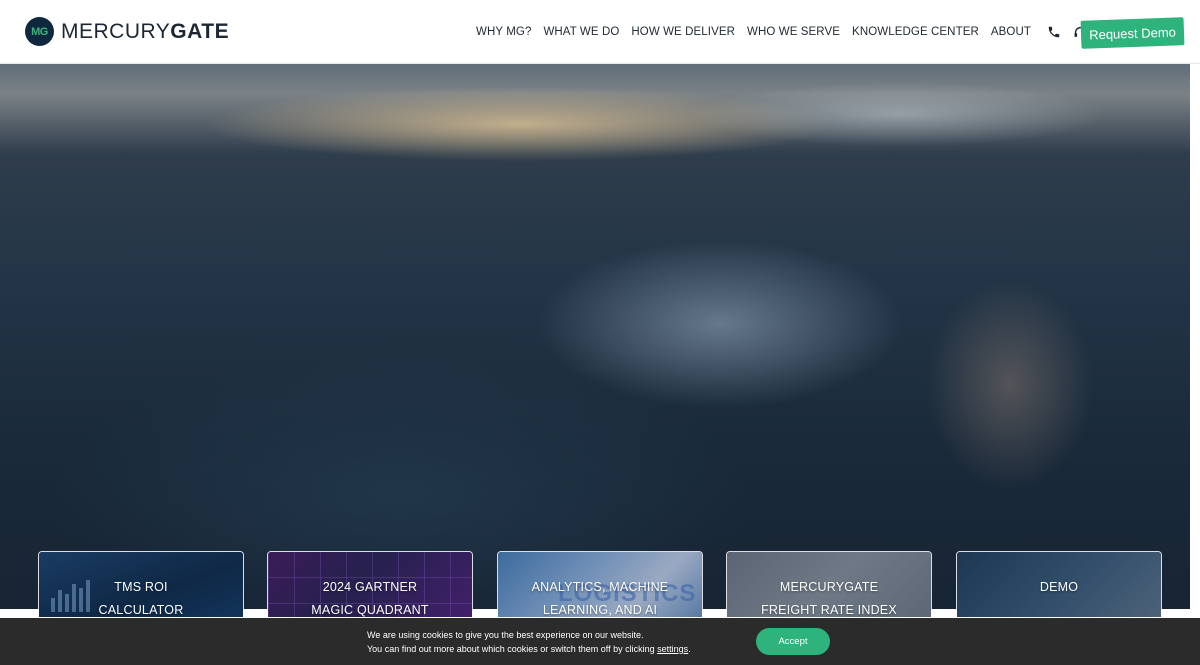  Describe the element at coordinates (1011, 32) in the screenshot. I see `nav-item-about: ABOUT` at that location.